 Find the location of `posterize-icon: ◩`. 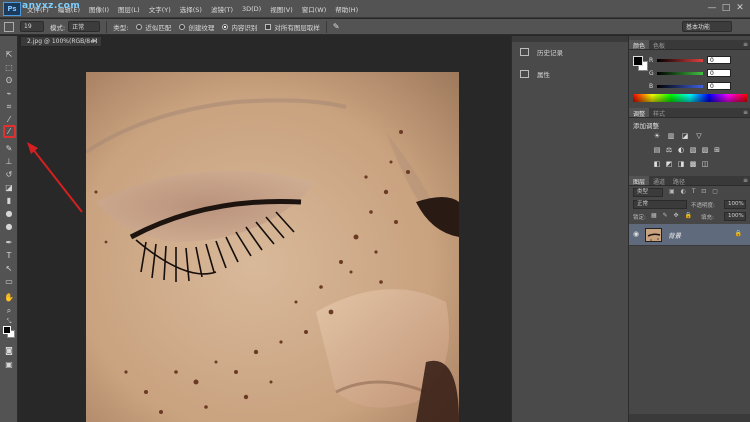

posterize-icon: ◩ is located at coordinates (669, 164).